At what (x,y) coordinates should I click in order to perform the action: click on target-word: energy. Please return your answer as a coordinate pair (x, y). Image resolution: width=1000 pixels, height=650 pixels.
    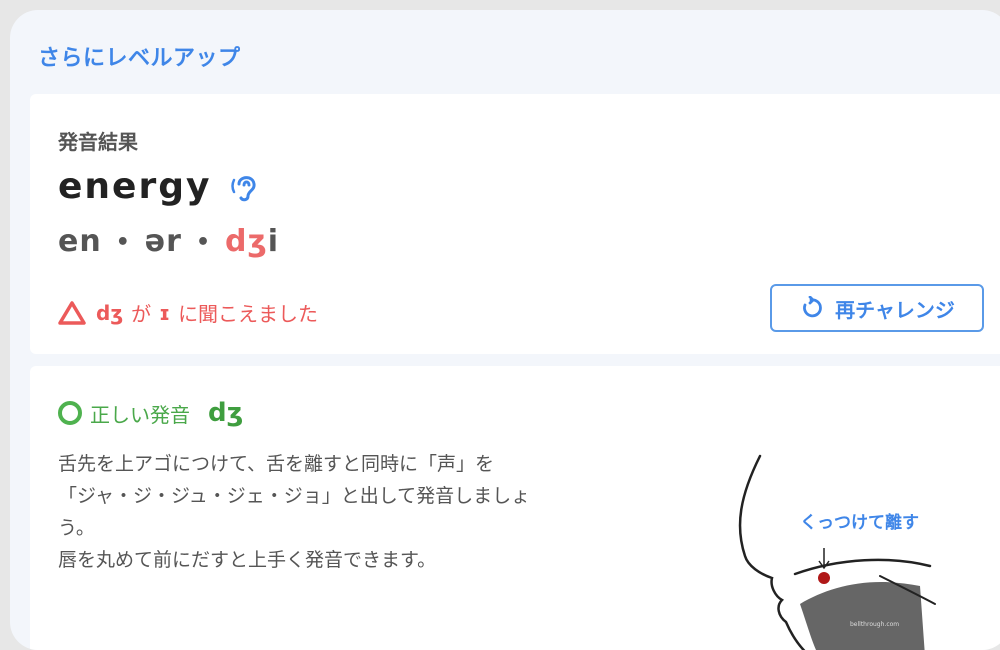
    Looking at the image, I should click on (135, 186).